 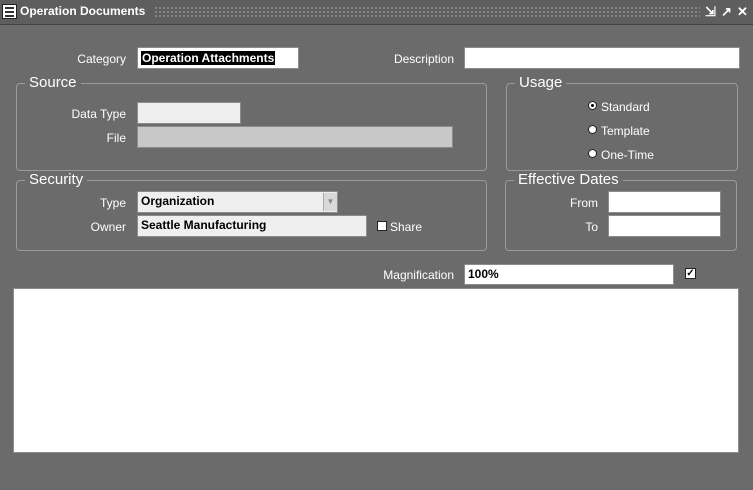 What do you see at coordinates (116, 138) in the screenshot?
I see `file-label: File` at bounding box center [116, 138].